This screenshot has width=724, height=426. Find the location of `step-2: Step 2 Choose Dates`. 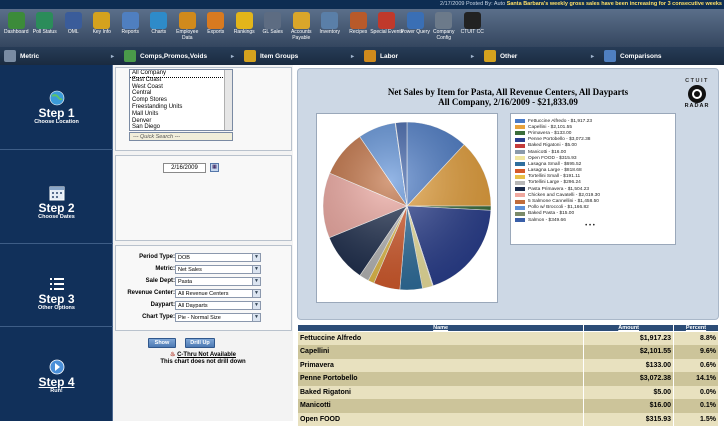

step-2: Step 2 Choose Dates is located at coordinates (56, 202).